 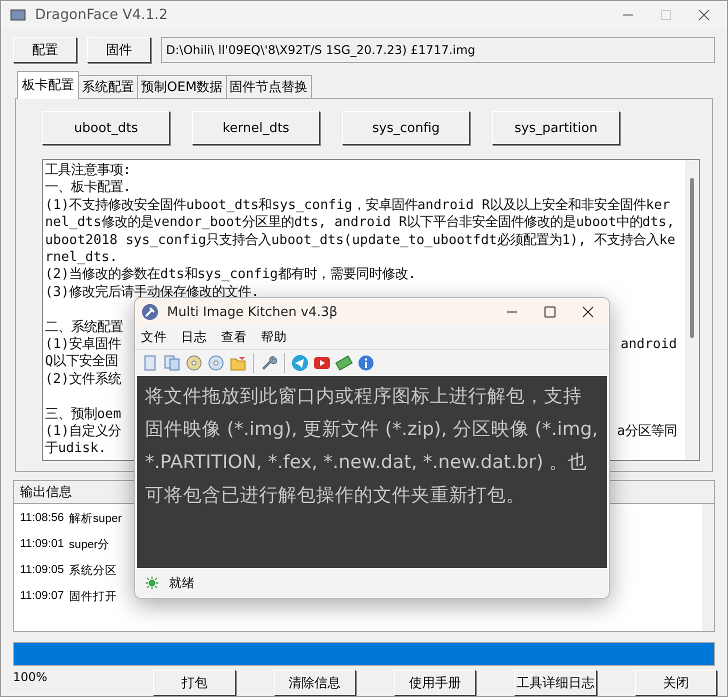 What do you see at coordinates (83, 415) in the screenshot?
I see `note-text: 三、预制oem` at bounding box center [83, 415].